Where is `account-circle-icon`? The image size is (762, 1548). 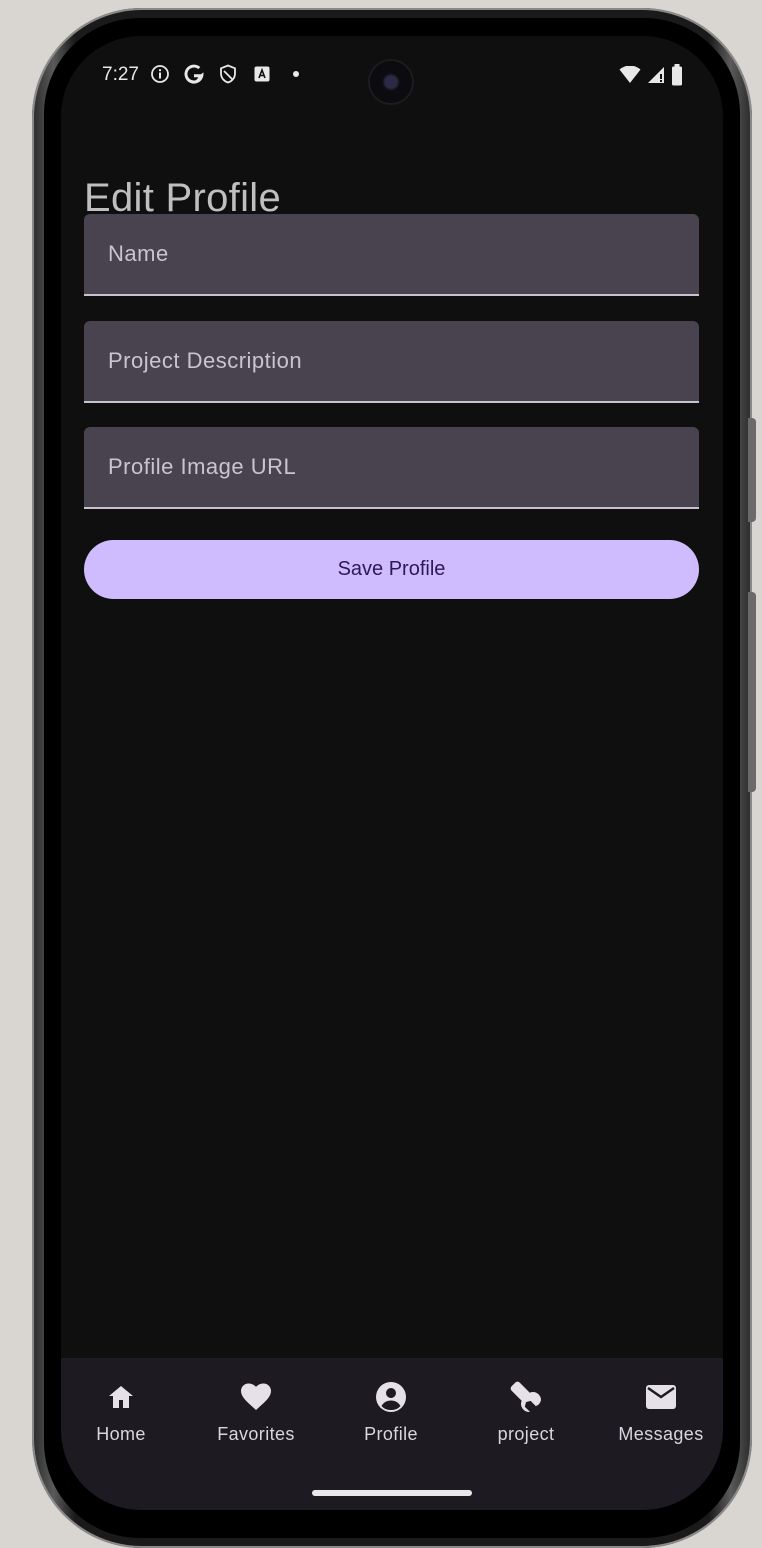
account-circle-icon is located at coordinates (391, 1397).